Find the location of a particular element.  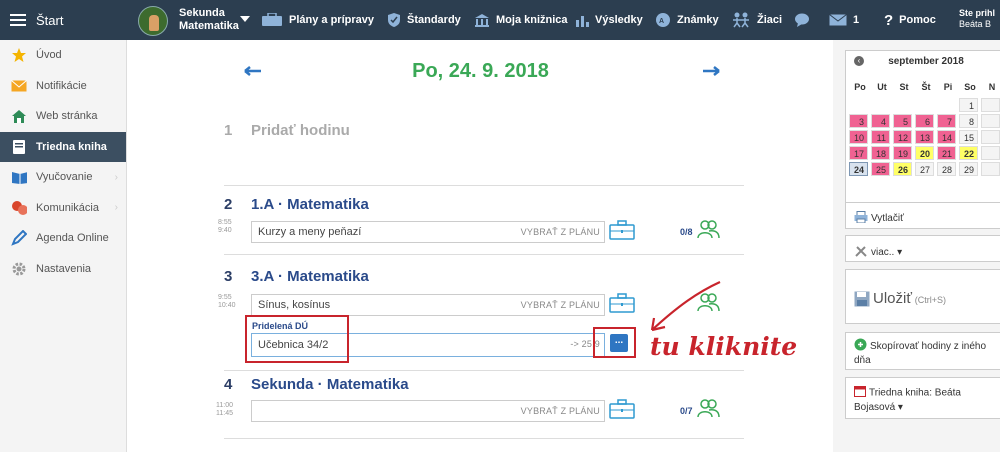

help-button: ? Pomoc is located at coordinates (910, 20).